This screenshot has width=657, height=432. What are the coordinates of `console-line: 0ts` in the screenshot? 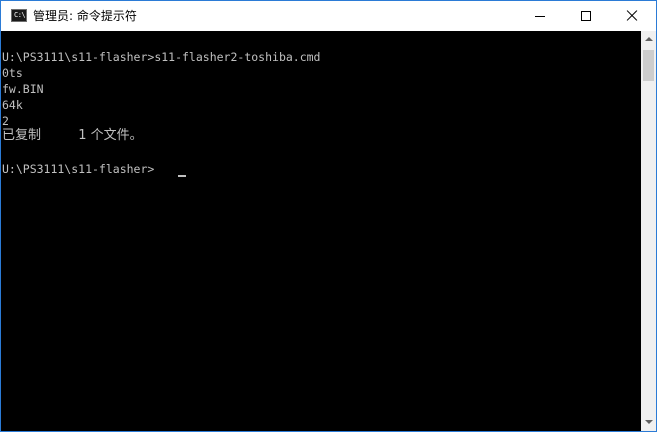 It's located at (12, 73).